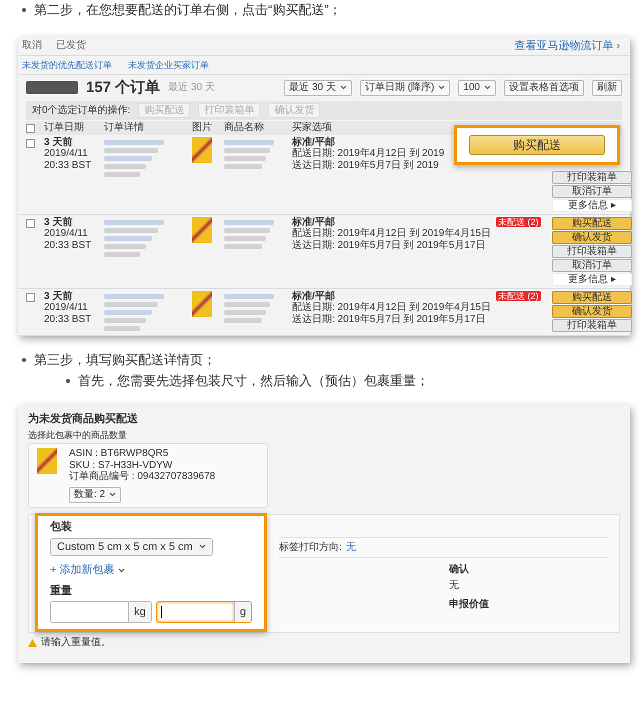  I want to click on dropdown: 100, so click(477, 88).